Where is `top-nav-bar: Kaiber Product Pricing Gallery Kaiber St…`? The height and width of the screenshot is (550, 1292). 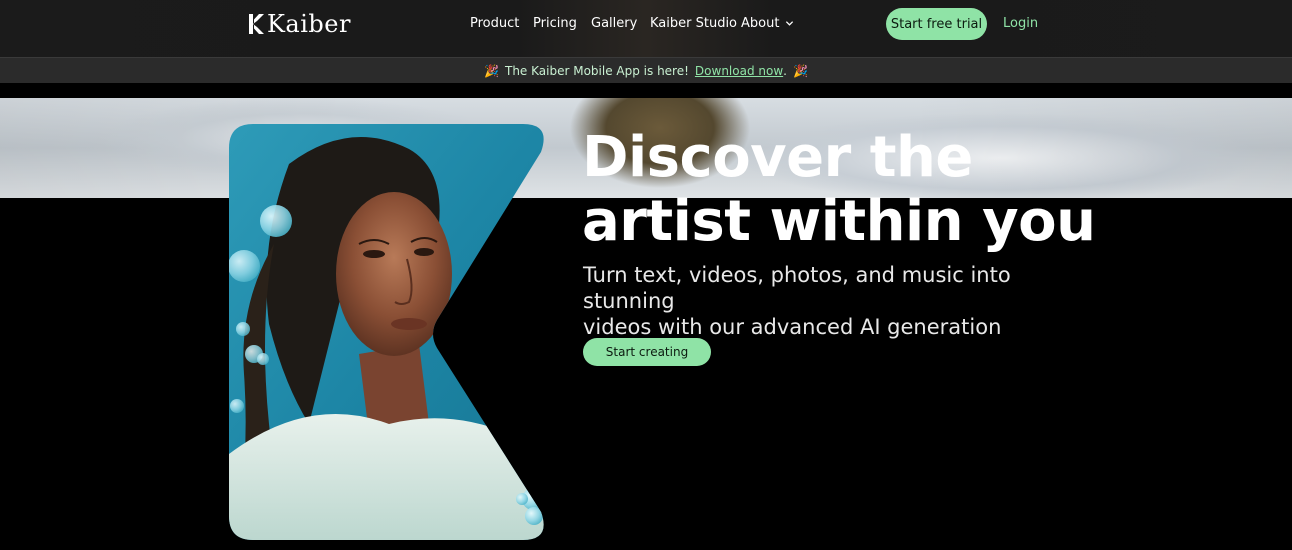
top-nav-bar: Kaiber Product Pricing Gallery Kaiber St… is located at coordinates (646, 28).